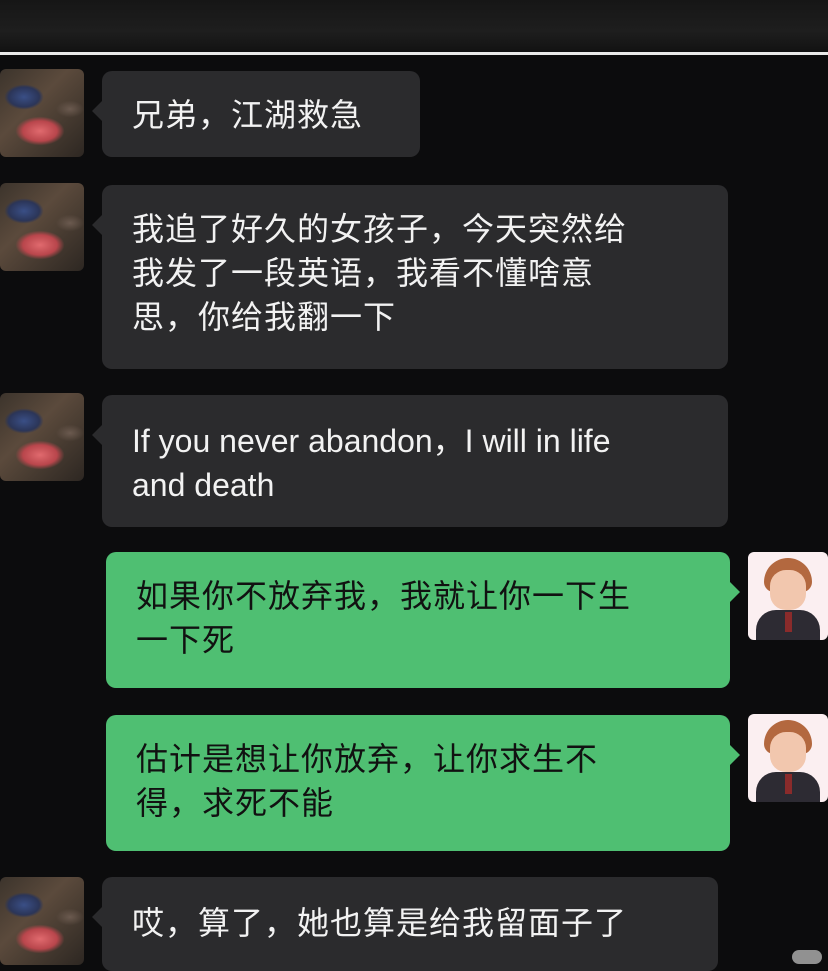  Describe the element at coordinates (414, 26) in the screenshot. I see `top-bar` at that location.